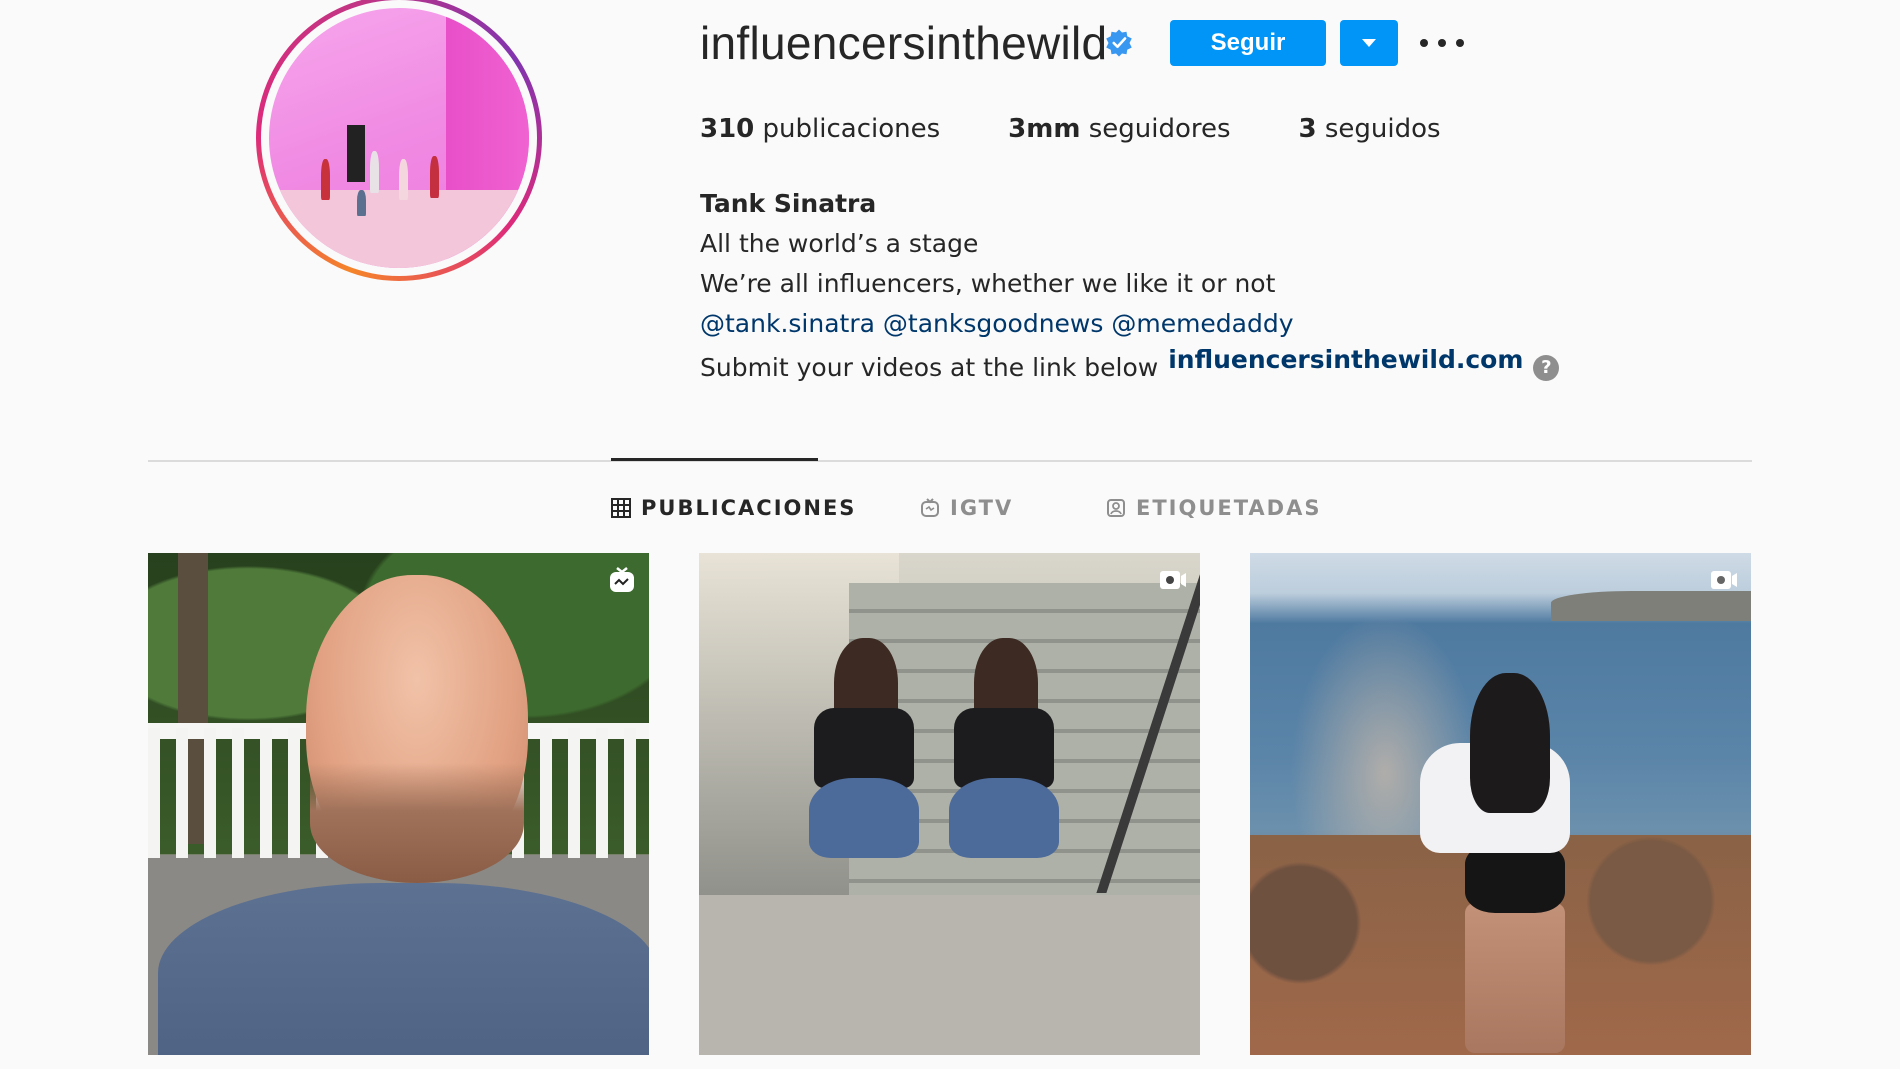 The width and height of the screenshot is (1900, 1069). I want to click on external-website-link: influencersinthewild.com, so click(1345, 360).